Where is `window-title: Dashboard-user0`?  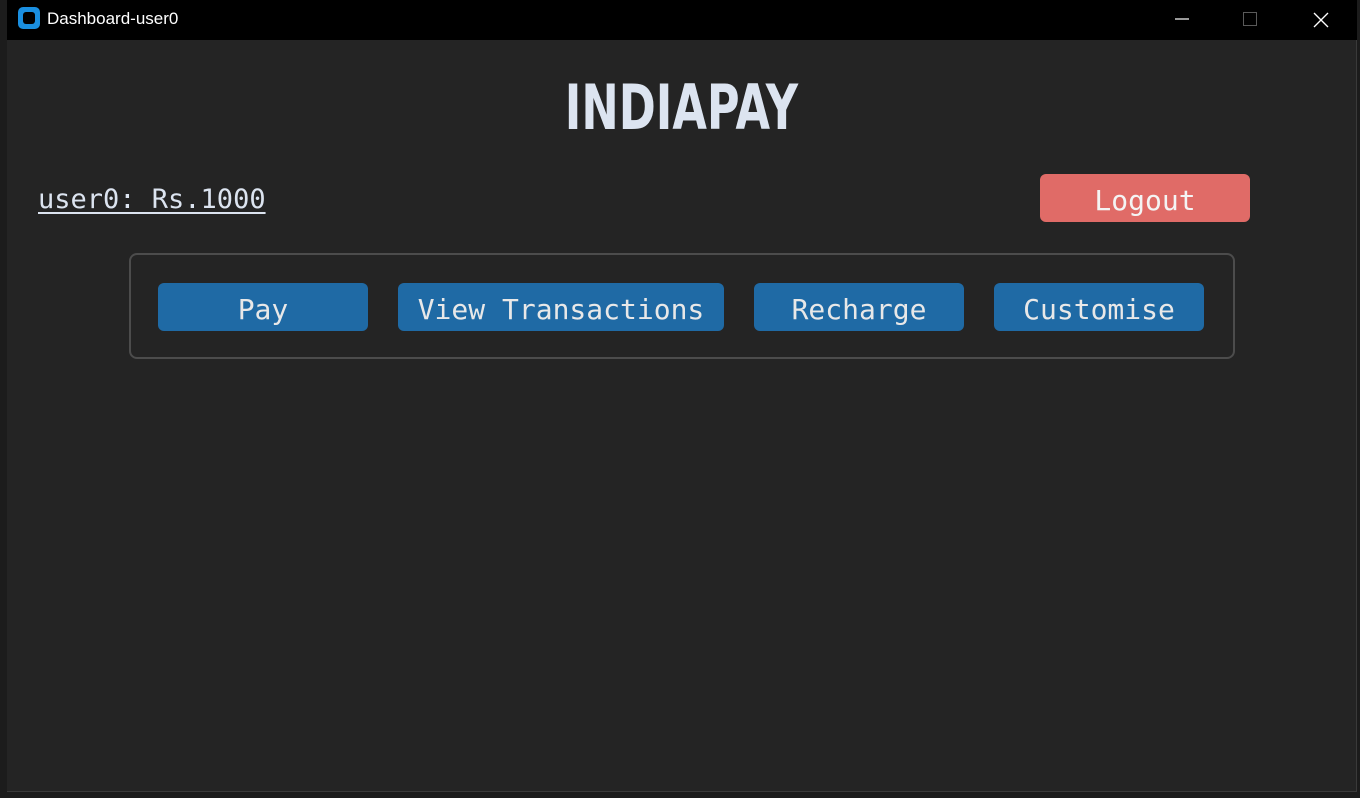 window-title: Dashboard-user0 is located at coordinates (113, 18).